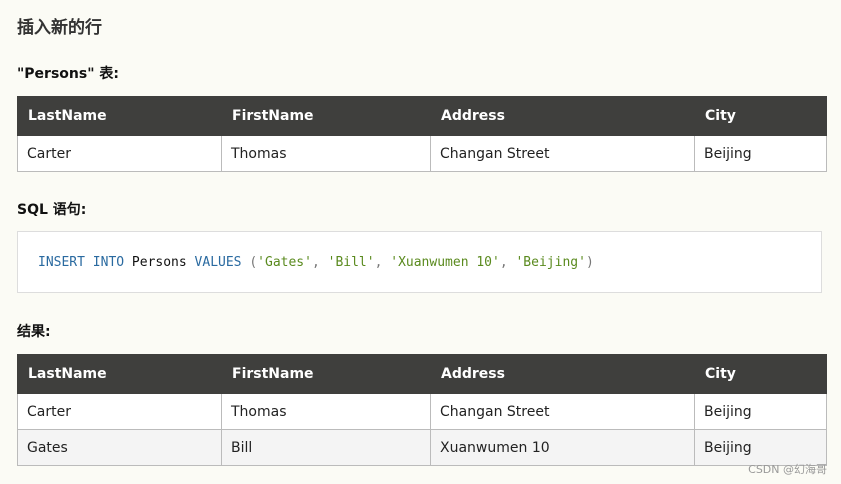 Image resolution: width=841 pixels, height=484 pixels. Describe the element at coordinates (562, 447) in the screenshot. I see `table-cell: Xuanwumen 10` at that location.